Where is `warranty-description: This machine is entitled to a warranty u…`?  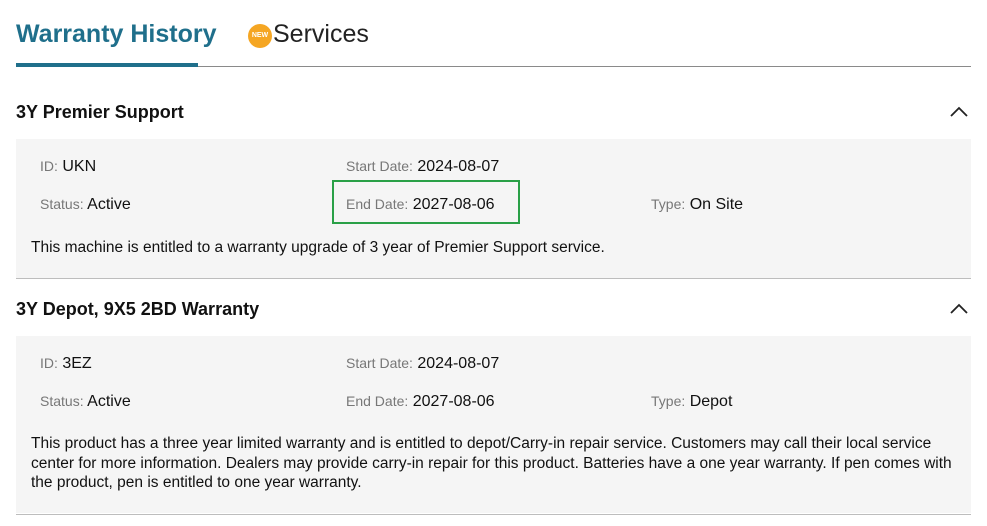
warranty-description: This machine is entitled to a warranty u… is located at coordinates (318, 247).